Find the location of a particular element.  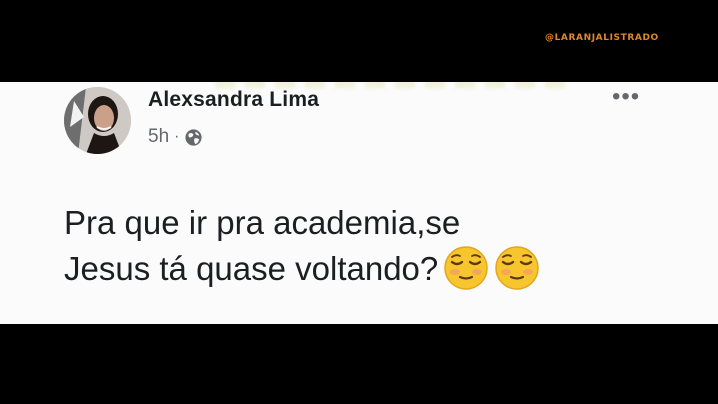

watermark-text: @LARANJALISTRADO is located at coordinates (602, 38).